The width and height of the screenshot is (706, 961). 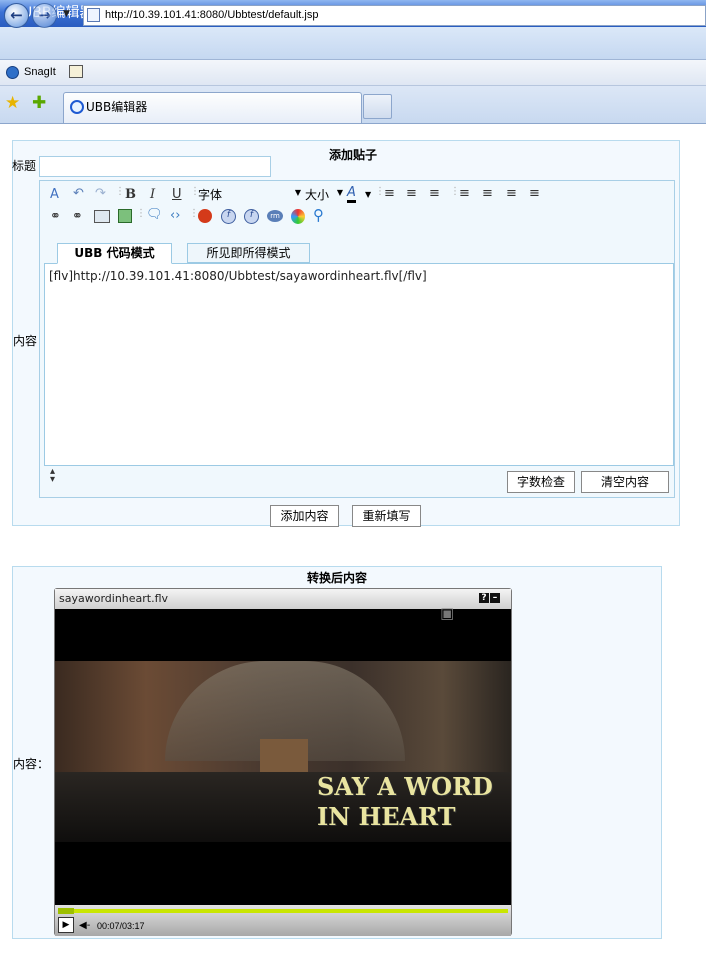 What do you see at coordinates (353, 73) in the screenshot?
I see `links-toolbar` at bounding box center [353, 73].